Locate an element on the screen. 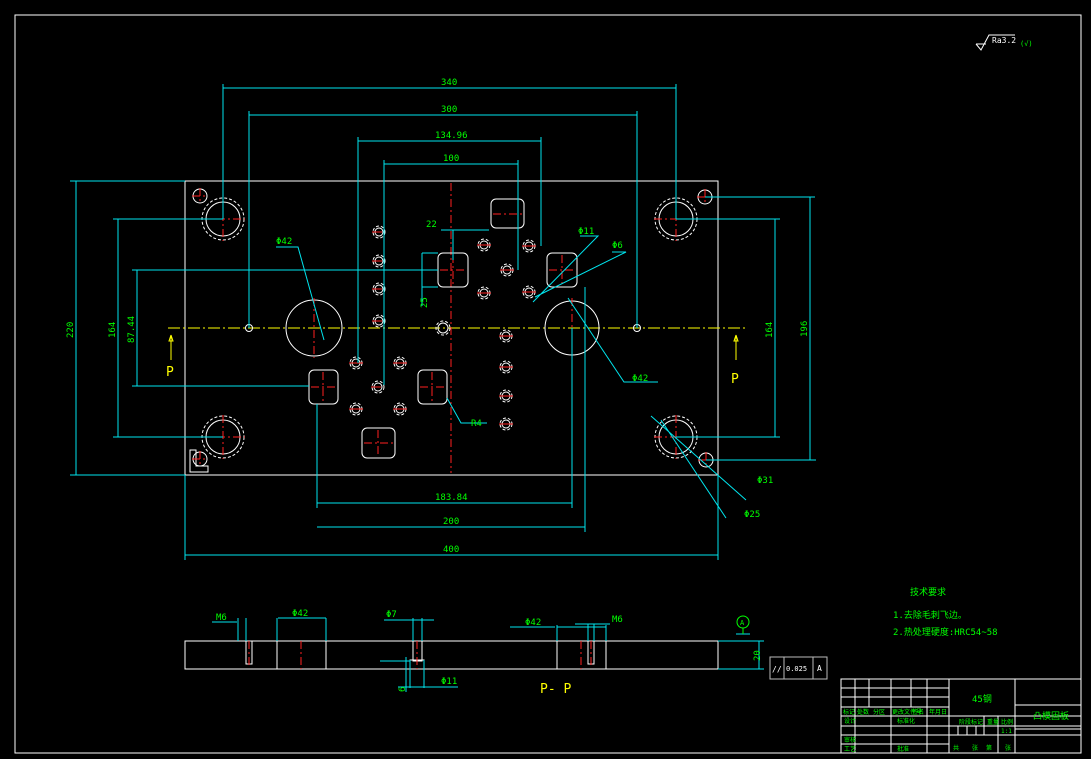 The image size is (1091, 759). dim-340: 340 is located at coordinates (449, 83).